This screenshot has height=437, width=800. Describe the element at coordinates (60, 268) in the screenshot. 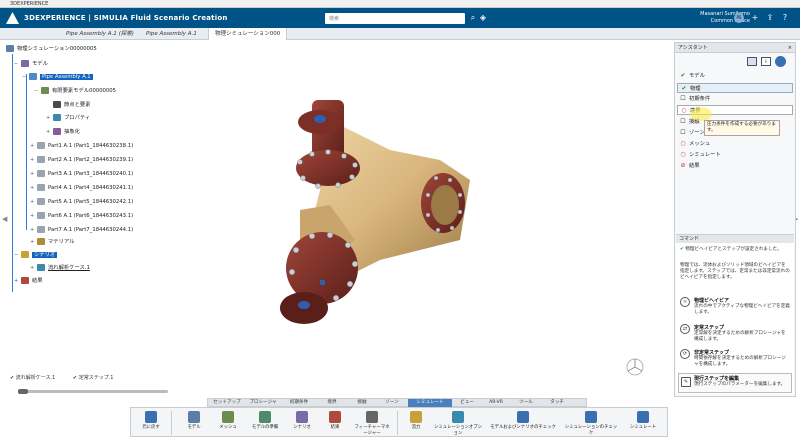

I see `tree-item-case: + 流れ解析ケース.1` at that location.